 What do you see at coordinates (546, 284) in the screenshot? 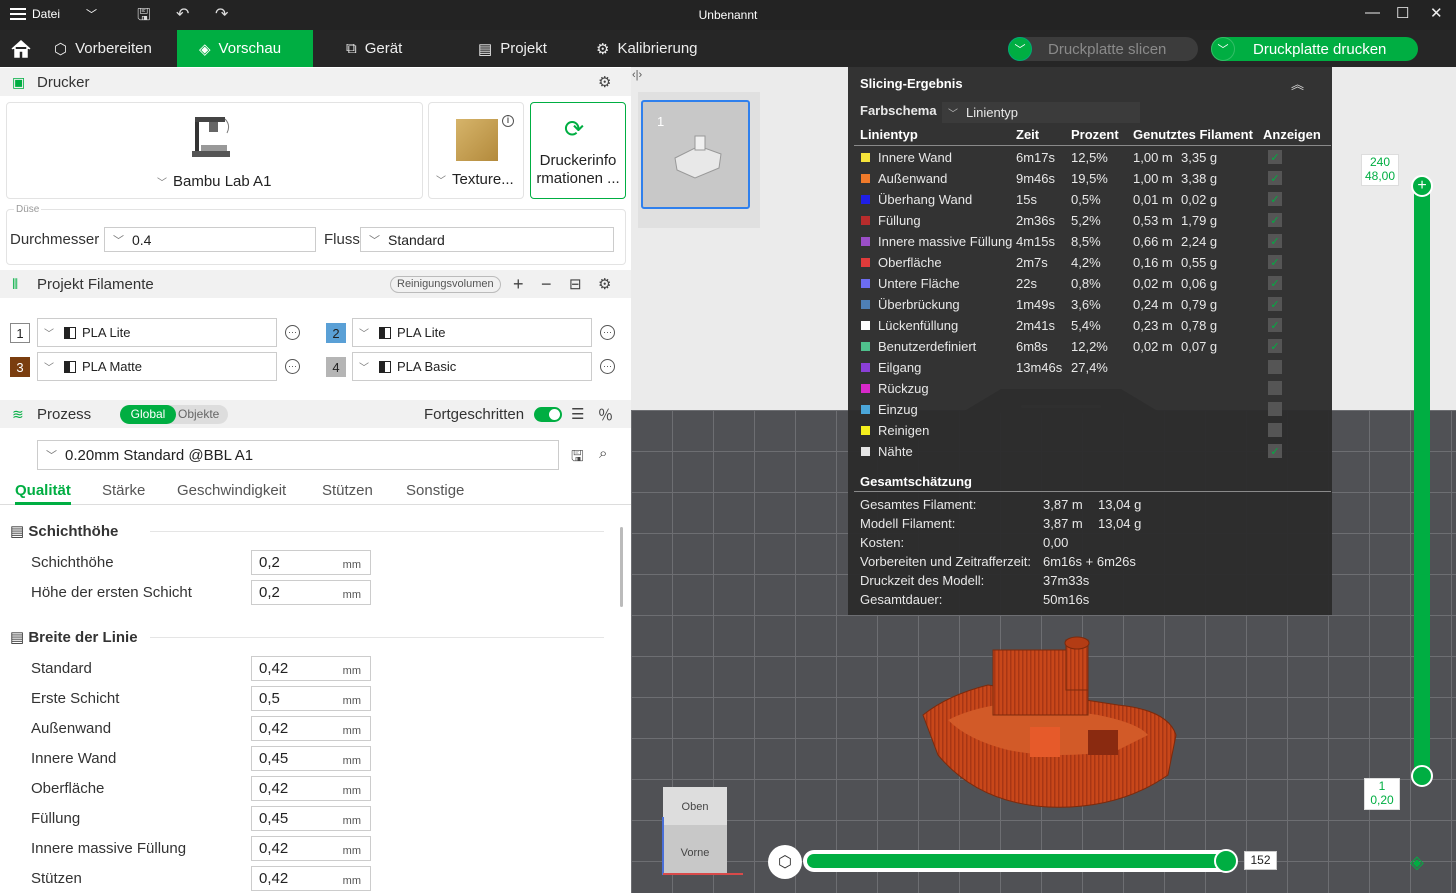
I see `remove-filament-icon: −` at bounding box center [546, 284].